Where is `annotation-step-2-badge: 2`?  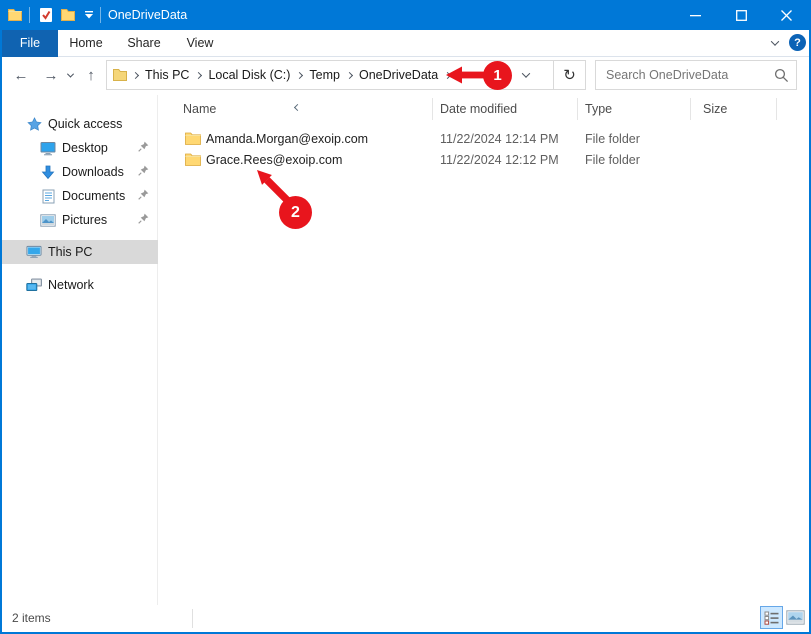 annotation-step-2-badge: 2 is located at coordinates (295, 212).